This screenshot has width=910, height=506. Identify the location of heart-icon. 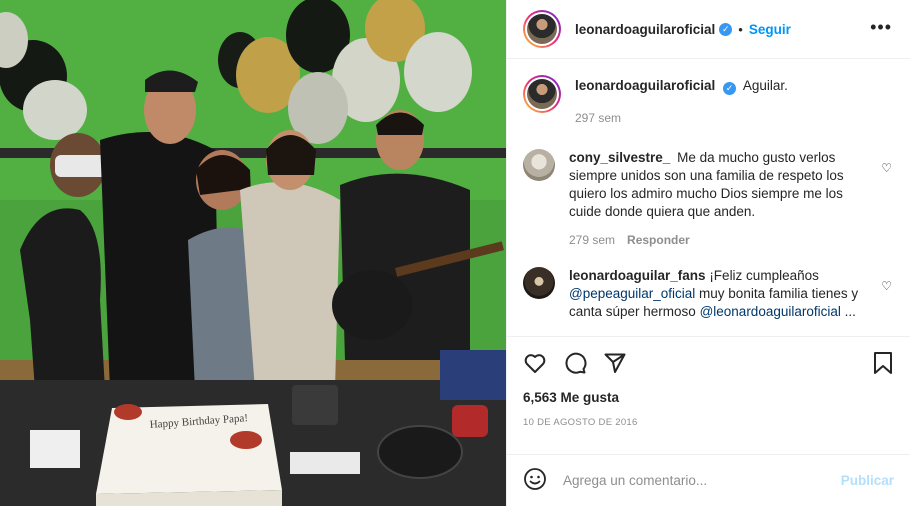
(535, 363).